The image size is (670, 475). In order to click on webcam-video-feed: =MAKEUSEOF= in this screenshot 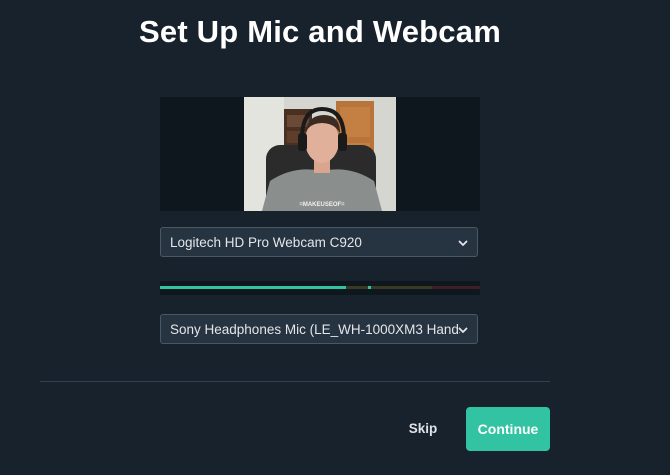, I will do `click(320, 154)`.